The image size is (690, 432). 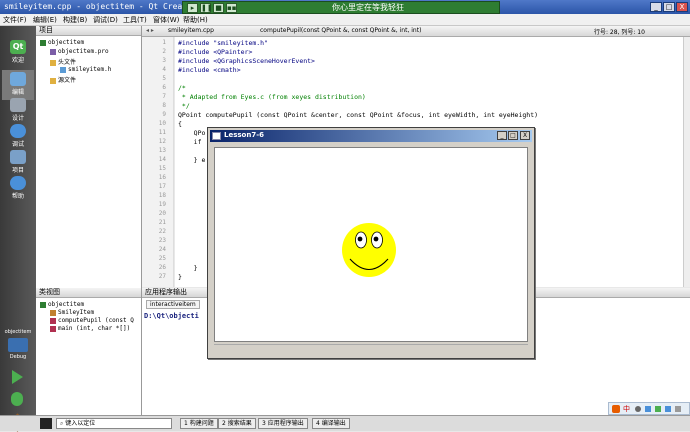 What do you see at coordinates (678, 409) in the screenshot?
I see `tools-icon` at bounding box center [678, 409].